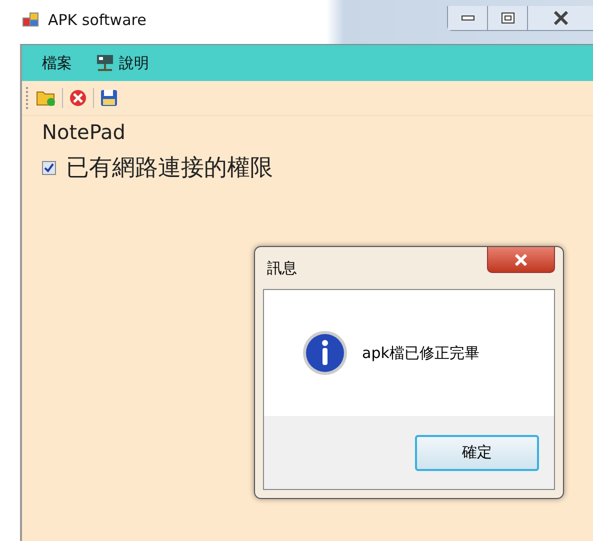  I want to click on maximize-icon, so click(507, 18).